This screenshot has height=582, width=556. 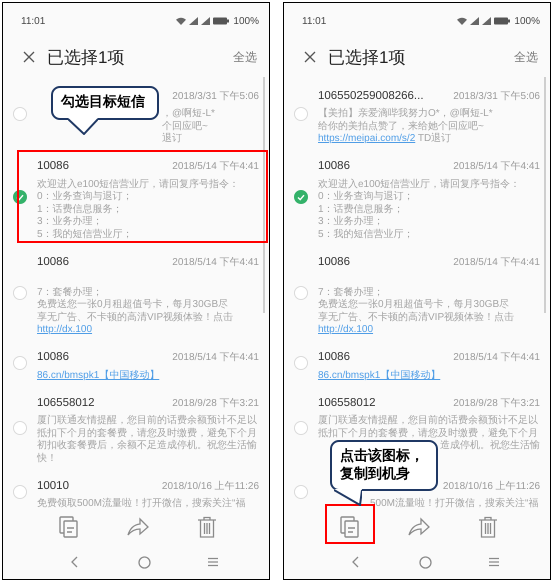 I want to click on sender-number: 10010, so click(x=53, y=486).